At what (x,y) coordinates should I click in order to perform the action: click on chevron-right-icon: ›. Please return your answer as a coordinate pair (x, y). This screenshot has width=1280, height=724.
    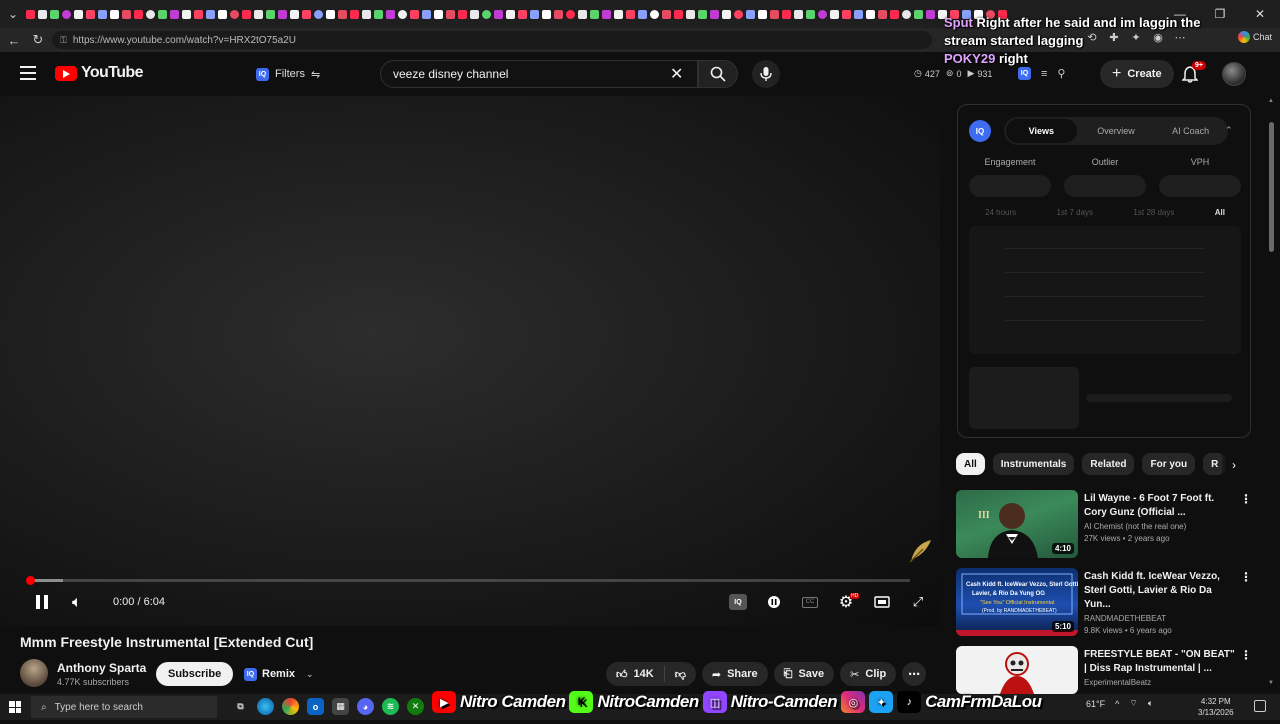
    Looking at the image, I should click on (1234, 465).